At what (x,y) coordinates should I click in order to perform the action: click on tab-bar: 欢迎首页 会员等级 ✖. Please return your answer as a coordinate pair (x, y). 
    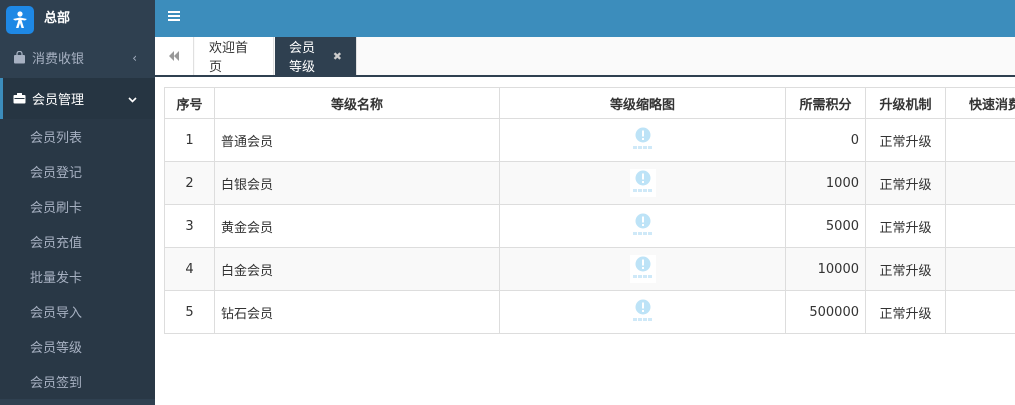
    Looking at the image, I should click on (585, 57).